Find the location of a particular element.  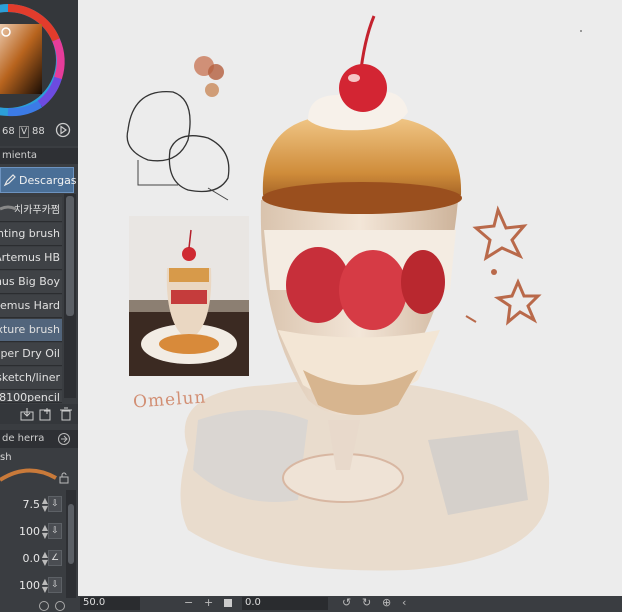

brush-folder-label: Descargas is located at coordinates (48, 180).